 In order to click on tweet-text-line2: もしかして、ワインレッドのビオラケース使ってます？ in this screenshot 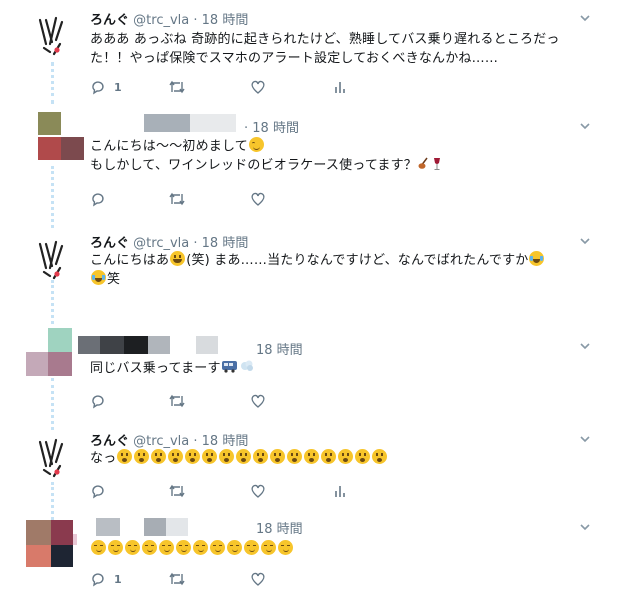, I will do `click(254, 165)`.